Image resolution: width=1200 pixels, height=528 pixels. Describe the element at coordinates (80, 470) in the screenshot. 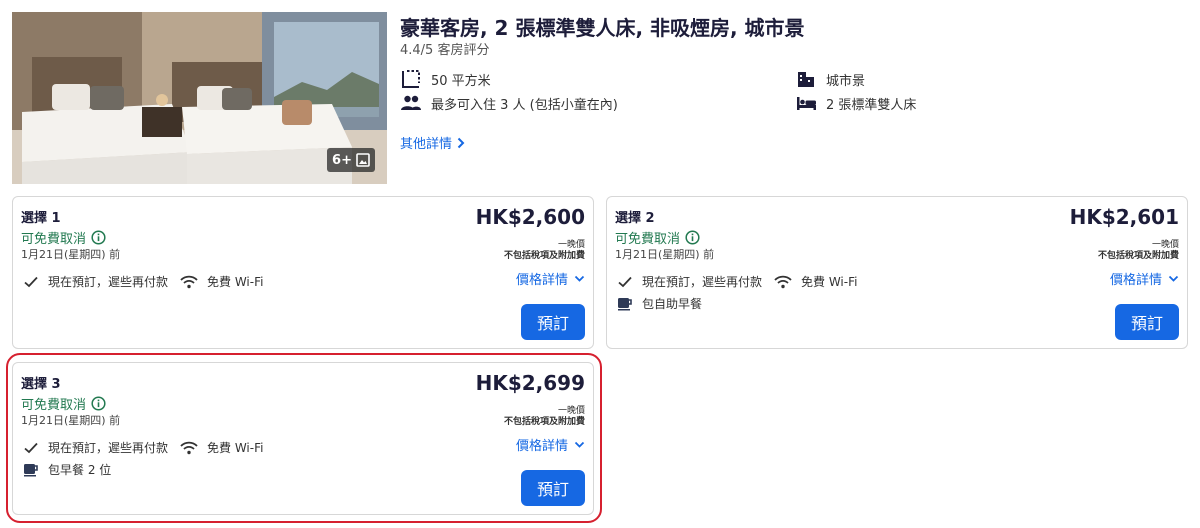

I see `amenity-breakfast-label: 包早餐 2 位` at that location.